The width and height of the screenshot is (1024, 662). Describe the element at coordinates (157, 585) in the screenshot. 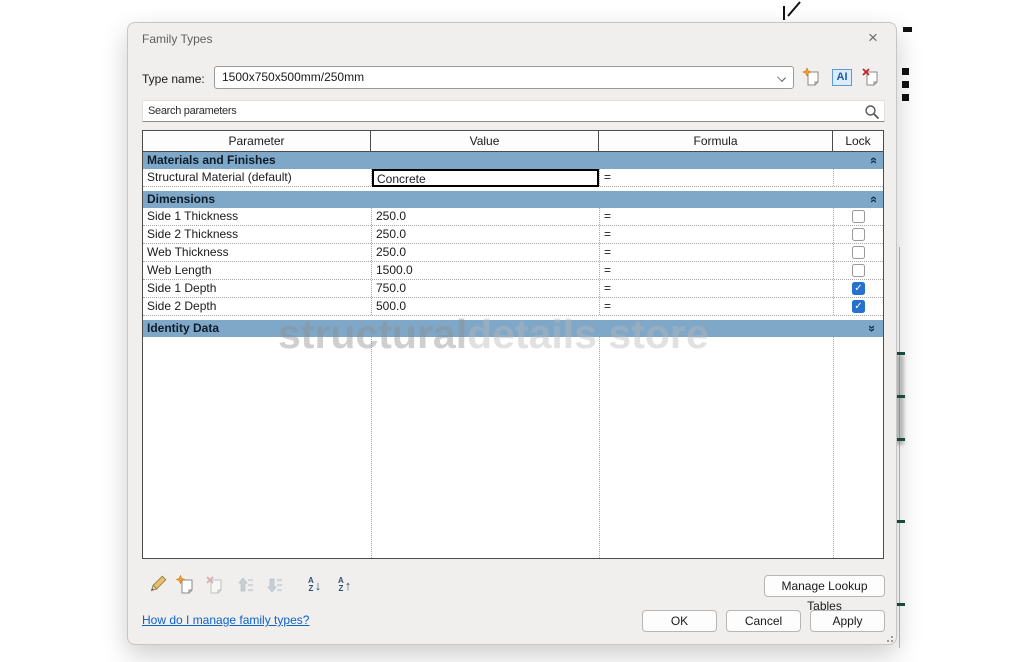

I see `edit-parameter-icon` at that location.